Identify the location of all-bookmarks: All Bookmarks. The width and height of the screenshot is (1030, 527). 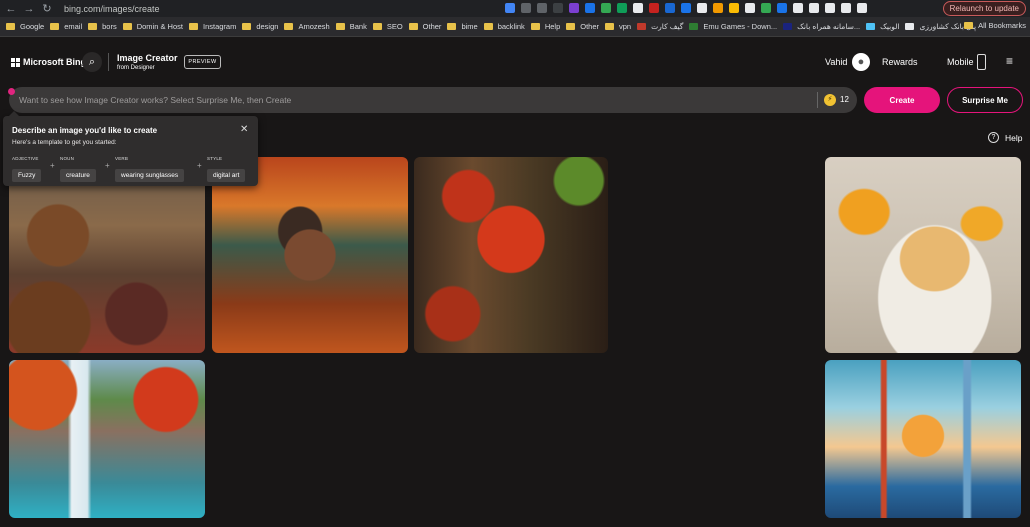
(995, 25).